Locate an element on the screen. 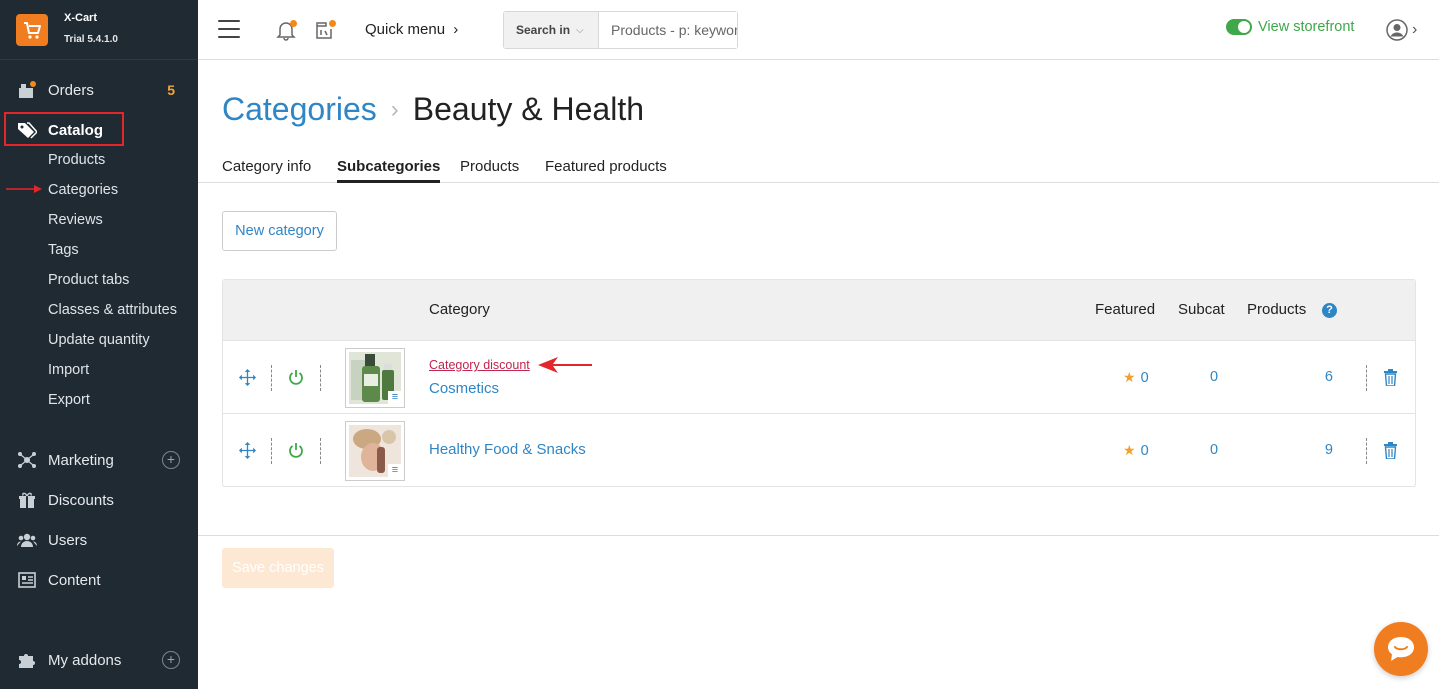 This screenshot has width=1439, height=689. breadcrumb-categories-link: Categories is located at coordinates (299, 109).